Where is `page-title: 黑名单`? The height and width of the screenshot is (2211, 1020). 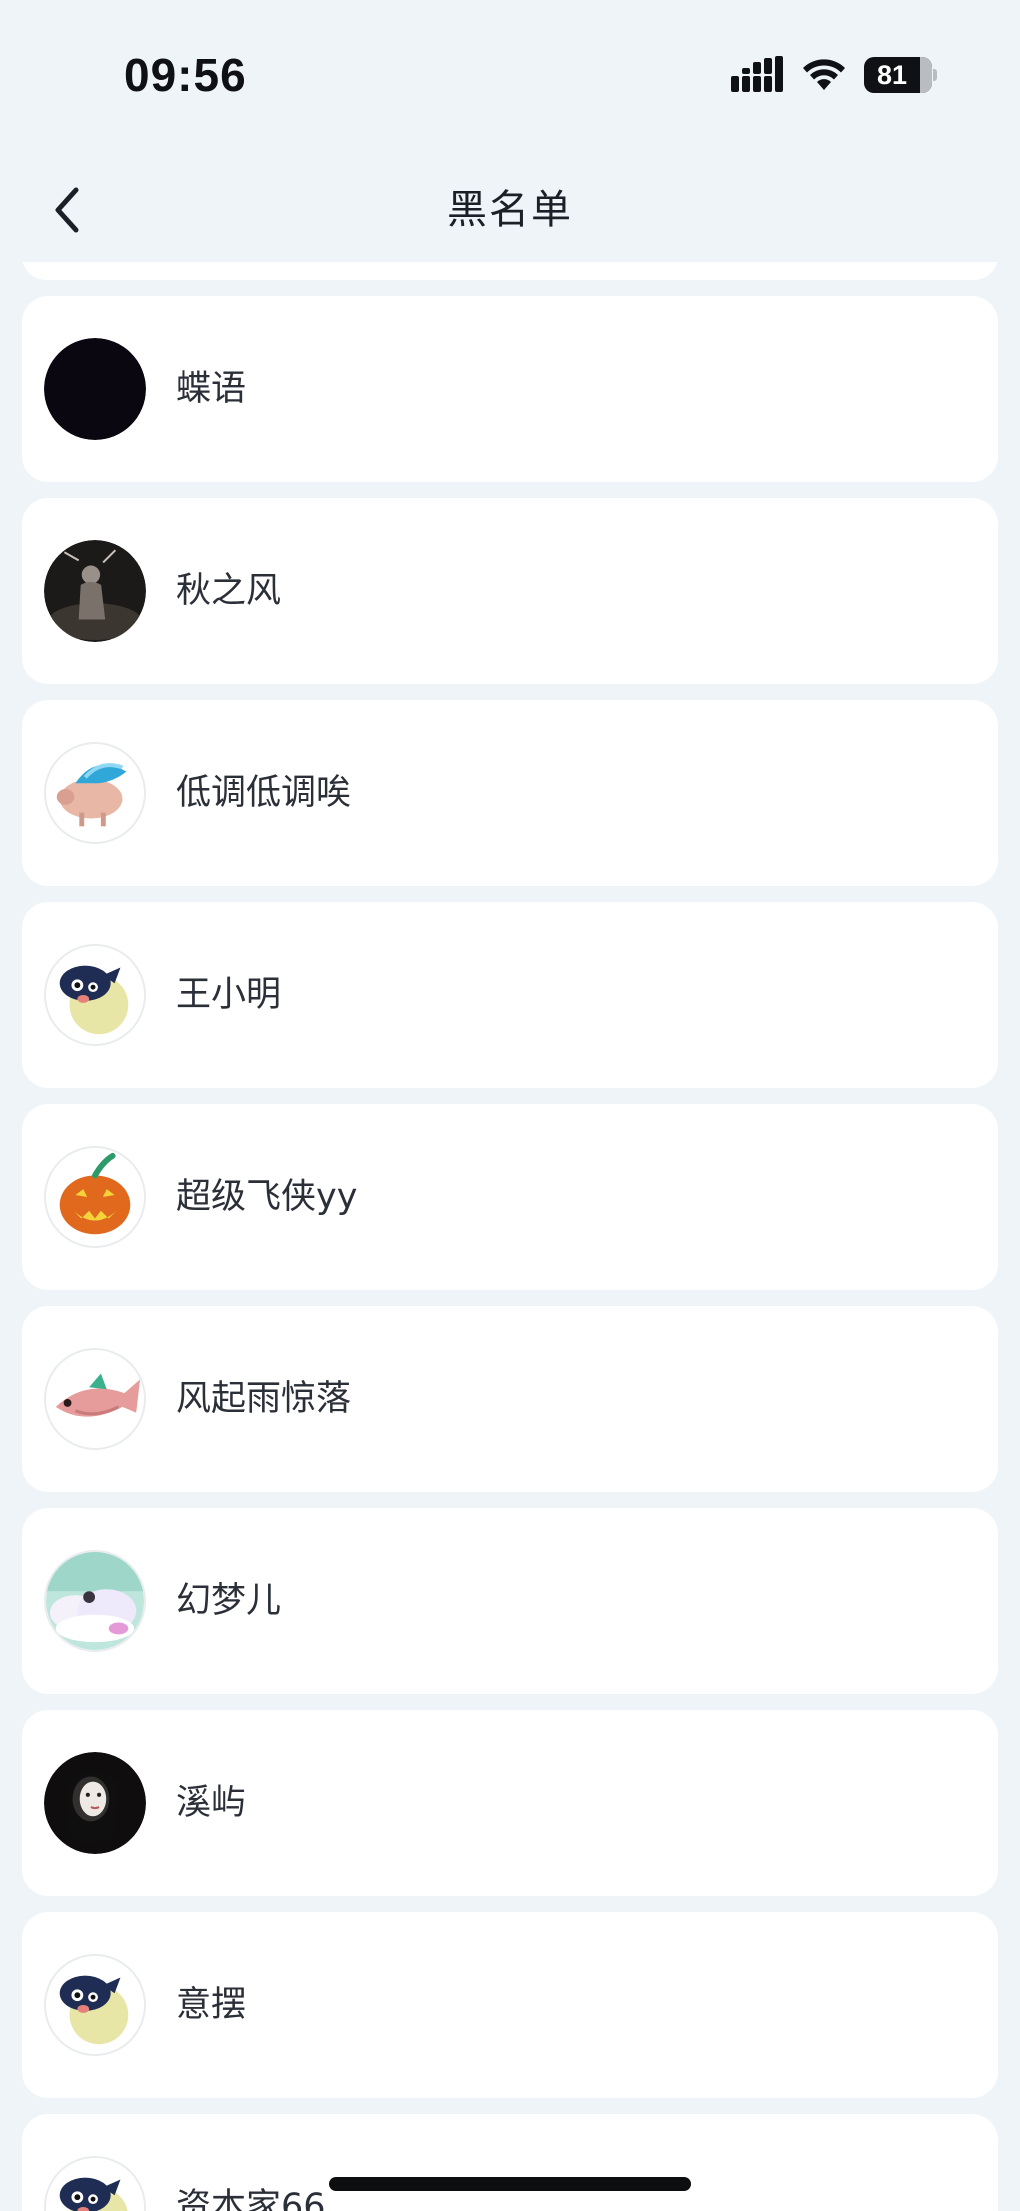 page-title: 黑名单 is located at coordinates (510, 210).